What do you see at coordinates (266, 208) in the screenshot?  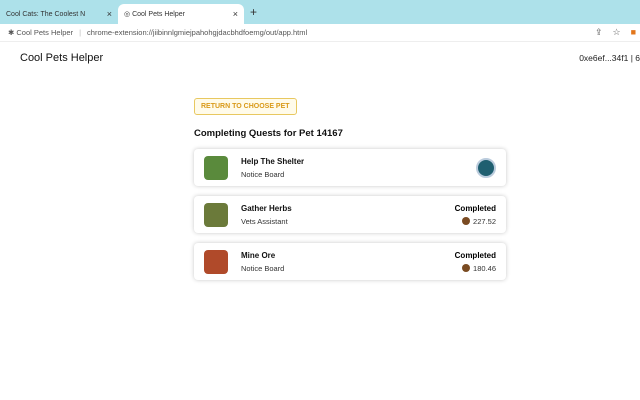 I see `quest-name: Gather Herbs` at bounding box center [266, 208].